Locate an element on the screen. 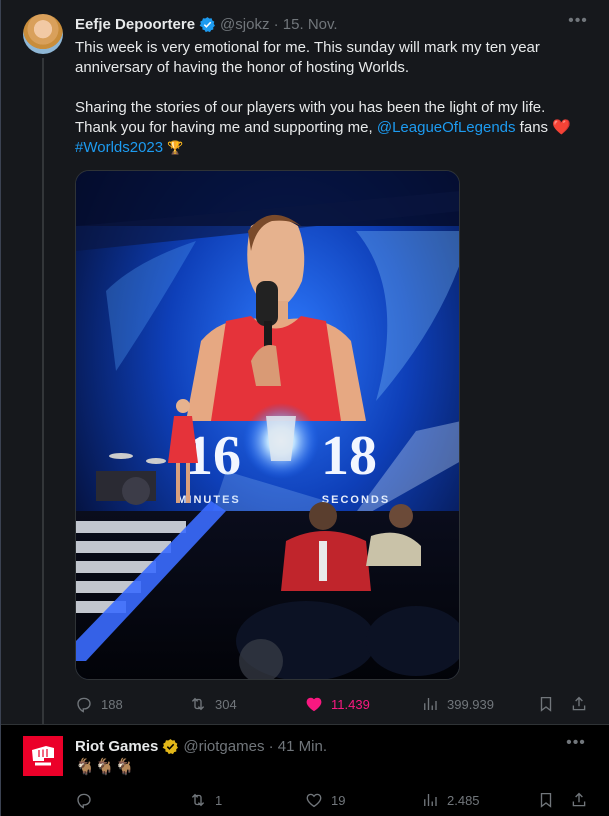  views-button: 399.939 is located at coordinates (457, 704).